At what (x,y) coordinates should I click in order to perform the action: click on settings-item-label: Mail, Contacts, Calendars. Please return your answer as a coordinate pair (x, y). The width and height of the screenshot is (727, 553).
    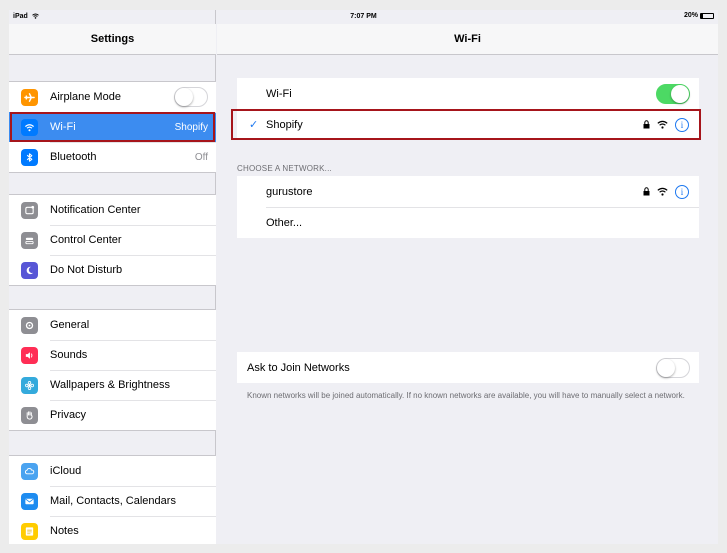
    Looking at the image, I should click on (113, 501).